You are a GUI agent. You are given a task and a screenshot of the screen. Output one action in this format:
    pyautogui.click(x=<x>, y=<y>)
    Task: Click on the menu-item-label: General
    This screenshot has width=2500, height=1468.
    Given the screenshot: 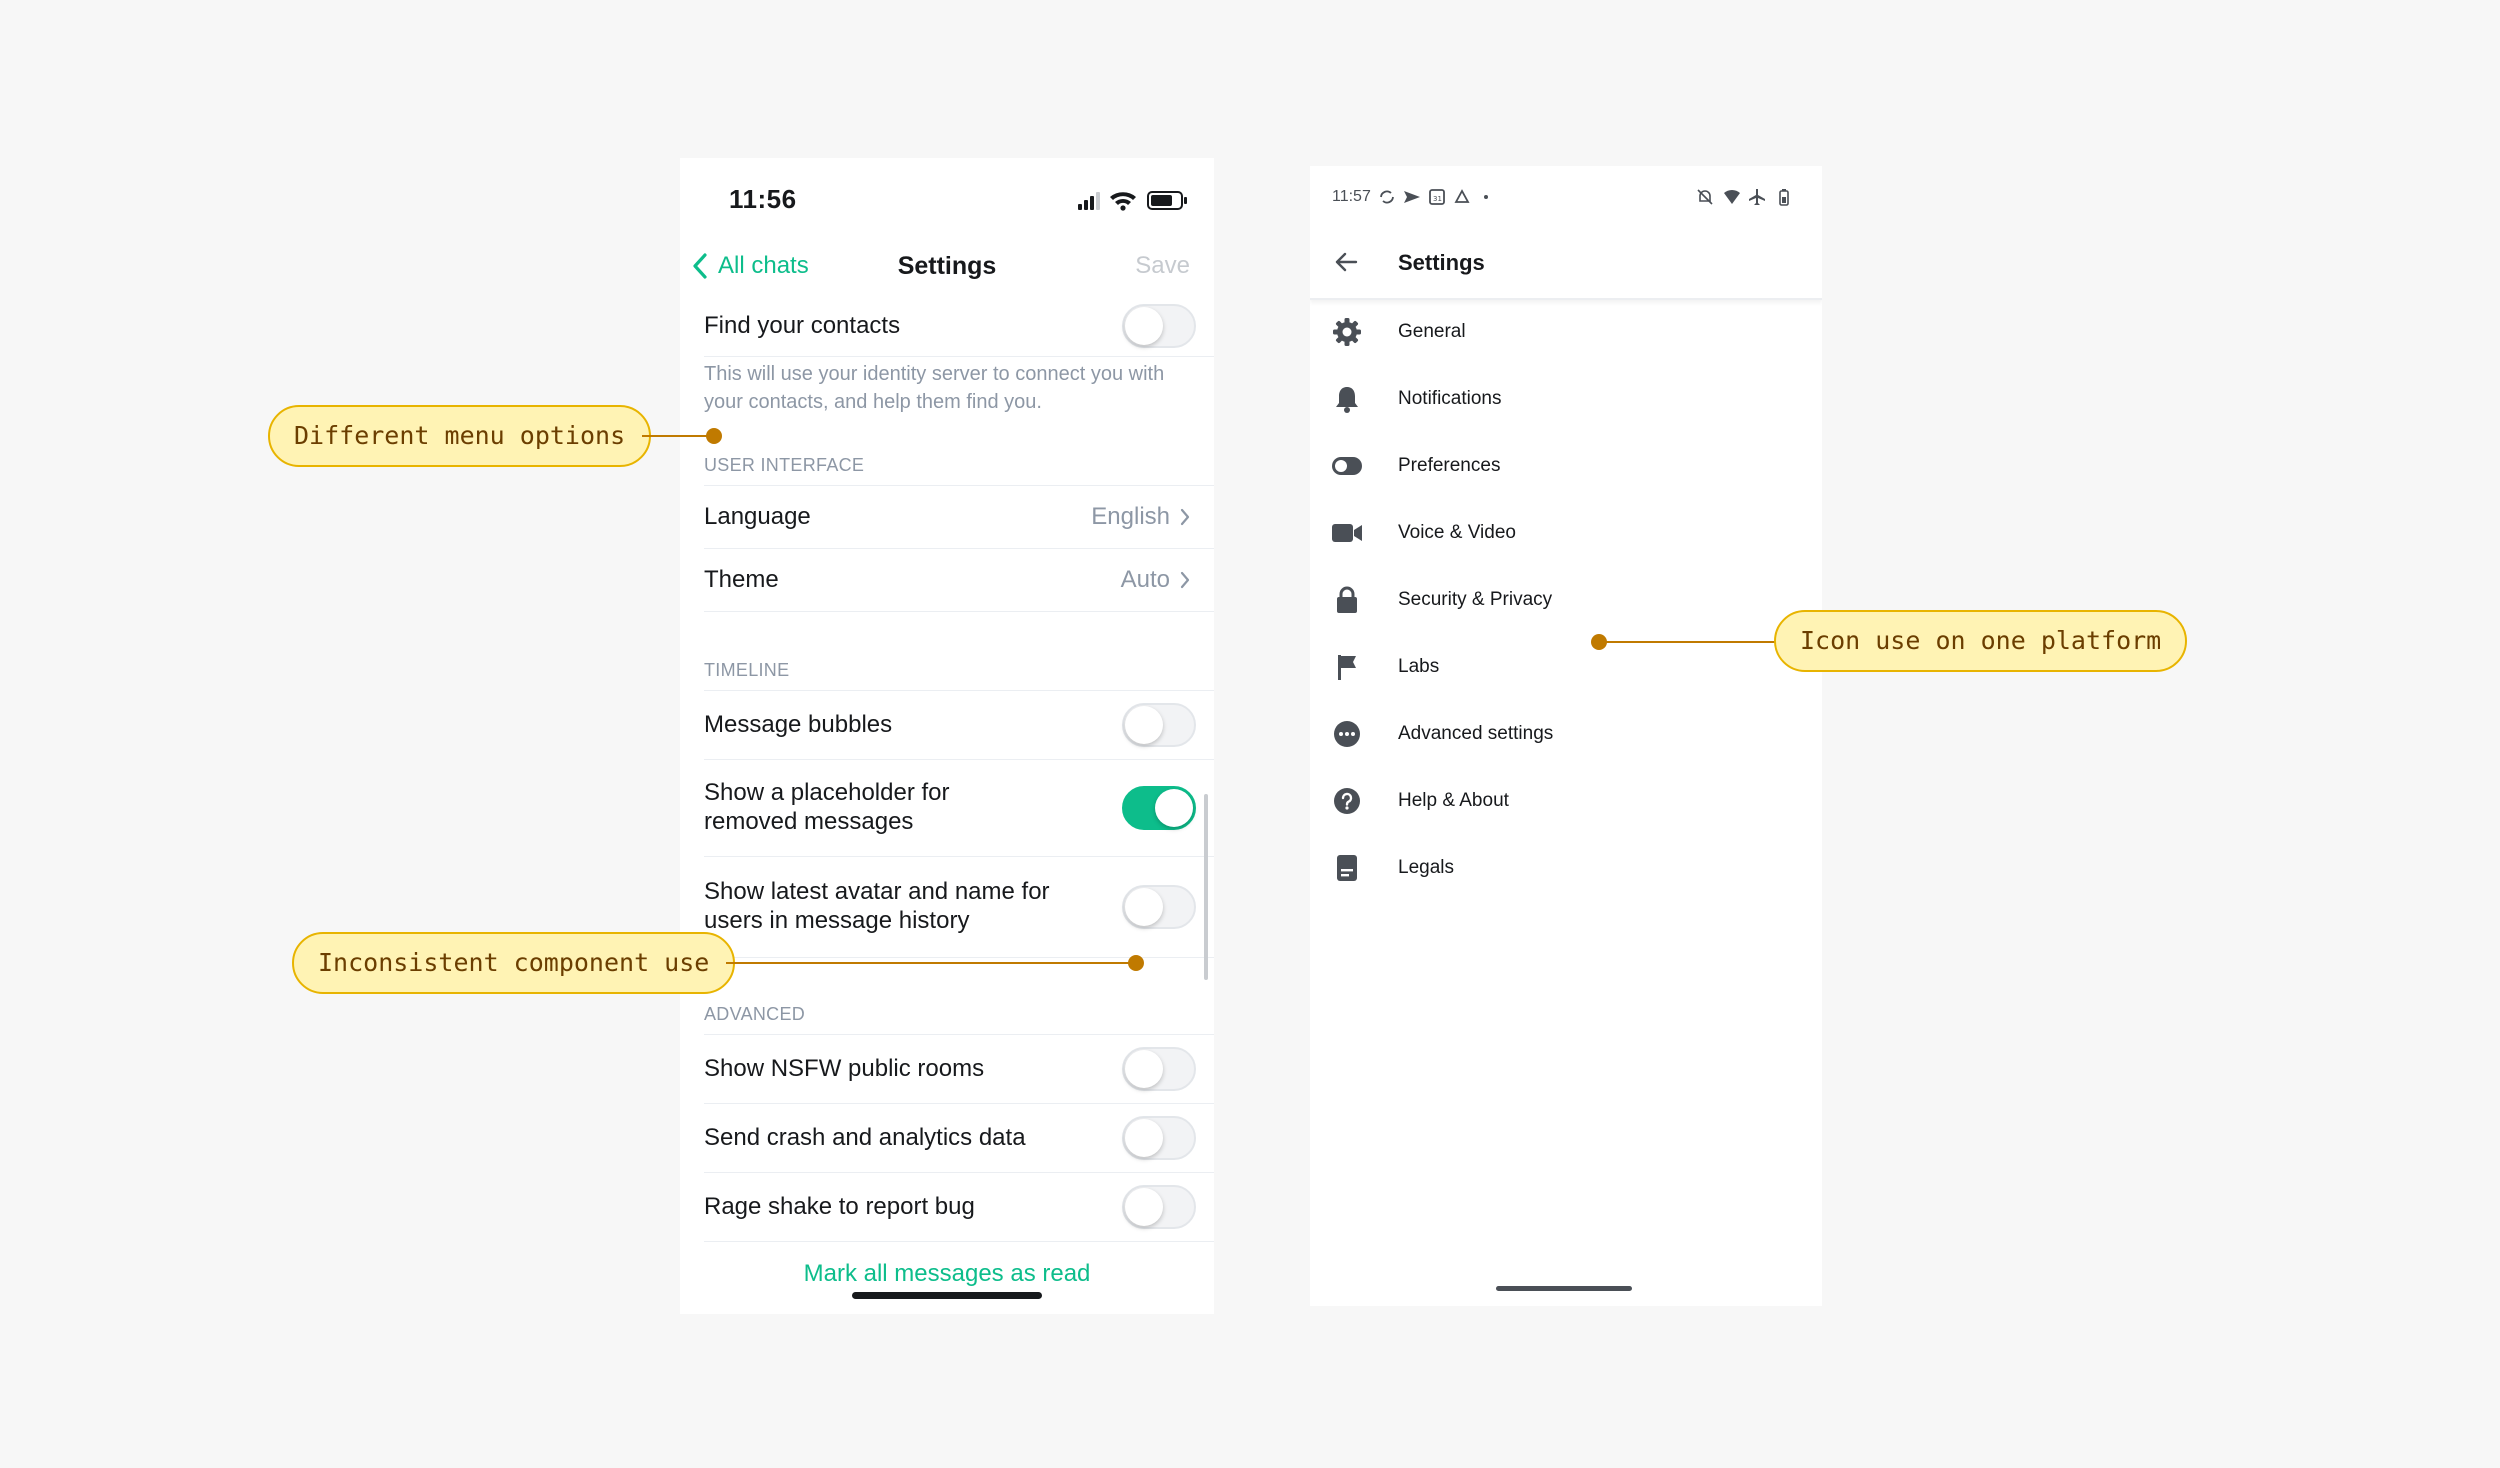 What is the action you would take?
    pyautogui.click(x=1432, y=331)
    